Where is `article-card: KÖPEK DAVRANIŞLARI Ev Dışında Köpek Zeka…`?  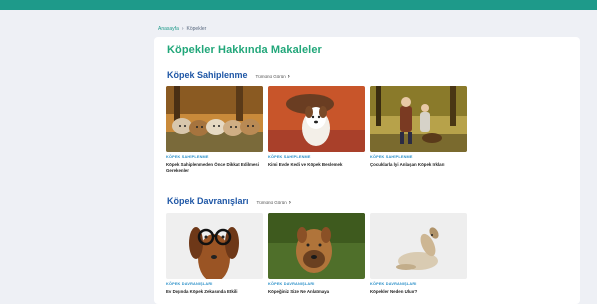
article-card: KÖPEK DAVRANIŞLARI Ev Dışında Köpek Zeka… is located at coordinates (214, 254).